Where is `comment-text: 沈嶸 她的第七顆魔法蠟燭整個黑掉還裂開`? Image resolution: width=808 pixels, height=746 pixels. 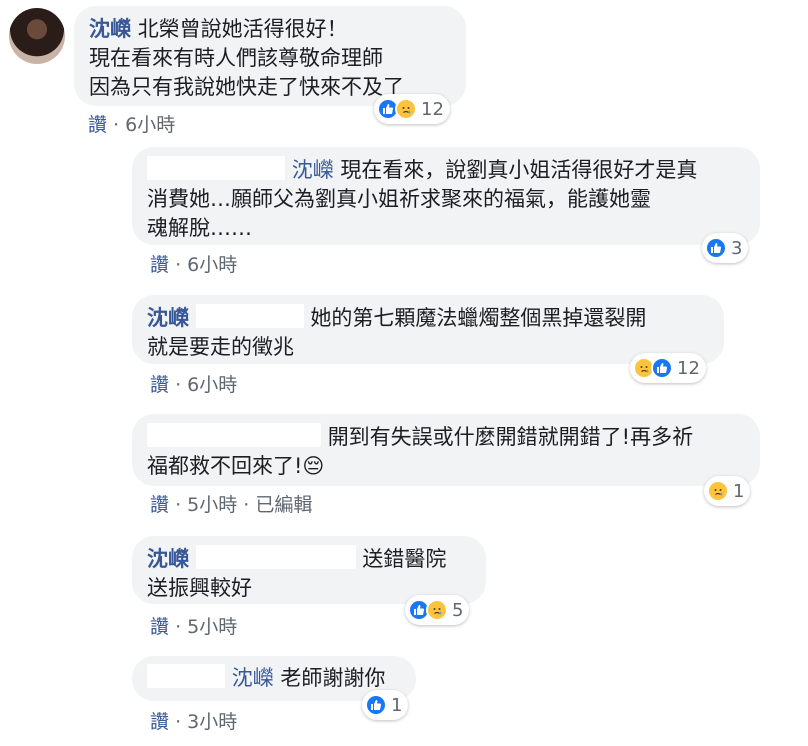 comment-text: 沈嶸 她的第七顆魔法蠟燭整個黑掉還裂開 is located at coordinates (427, 318).